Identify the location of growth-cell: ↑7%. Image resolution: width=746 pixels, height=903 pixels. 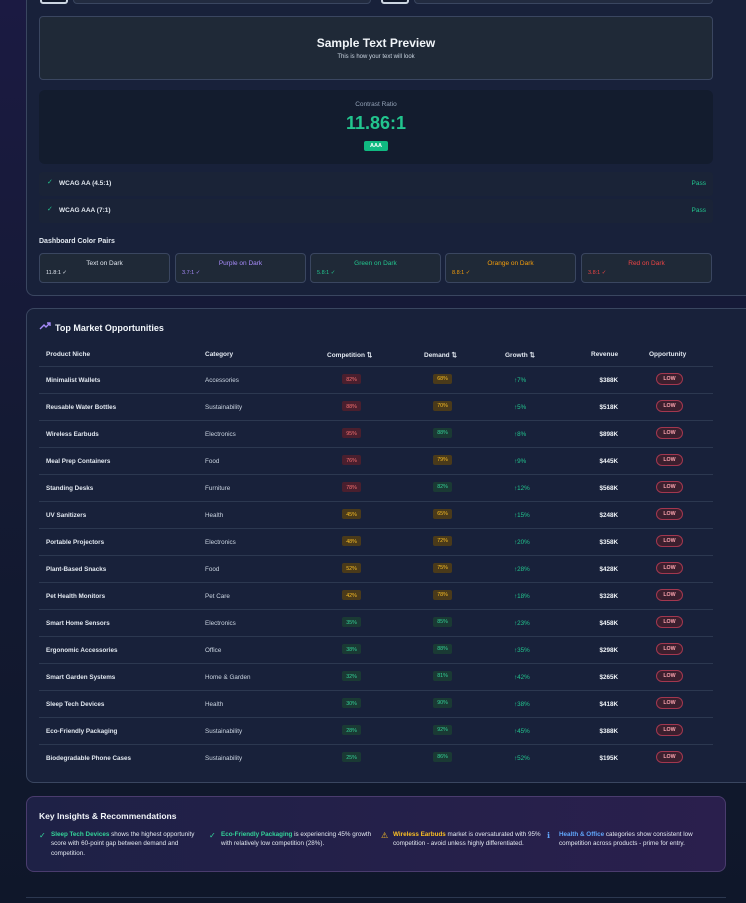
(520, 380).